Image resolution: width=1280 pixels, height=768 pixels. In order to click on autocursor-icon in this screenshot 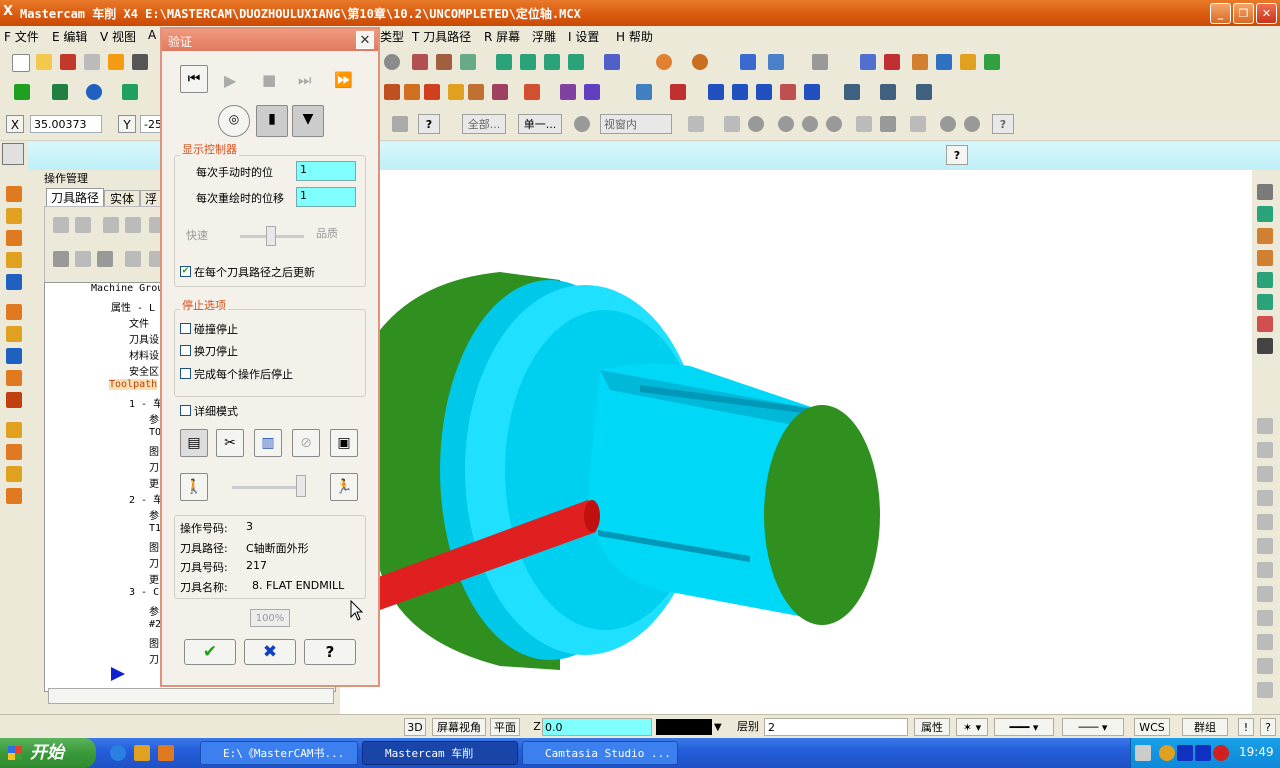, I will do `click(400, 124)`.